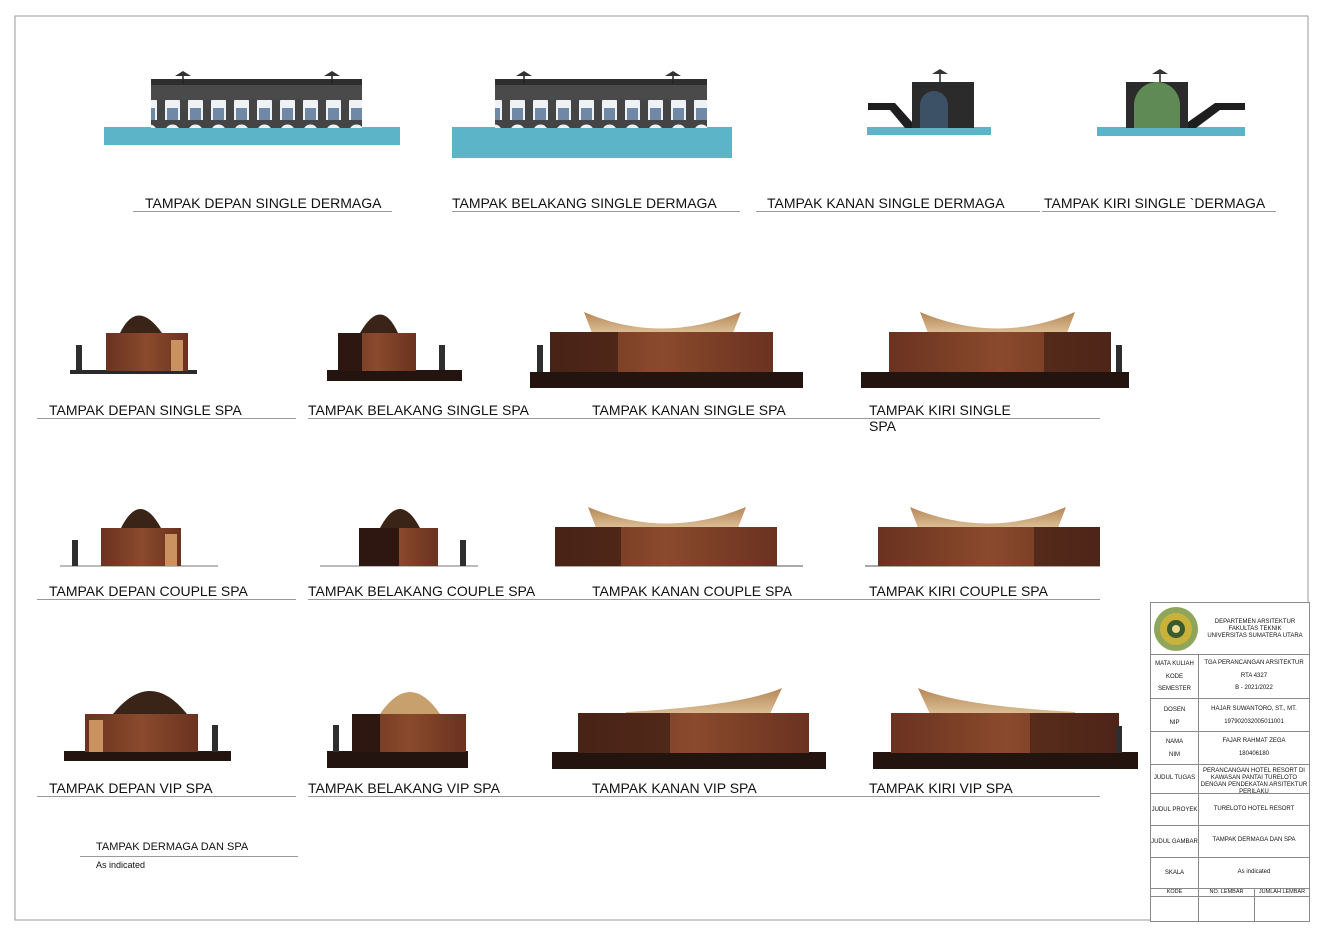 This screenshot has height=936, width=1323. Describe the element at coordinates (147, 726) in the screenshot. I see `vip-spa-front` at that location.